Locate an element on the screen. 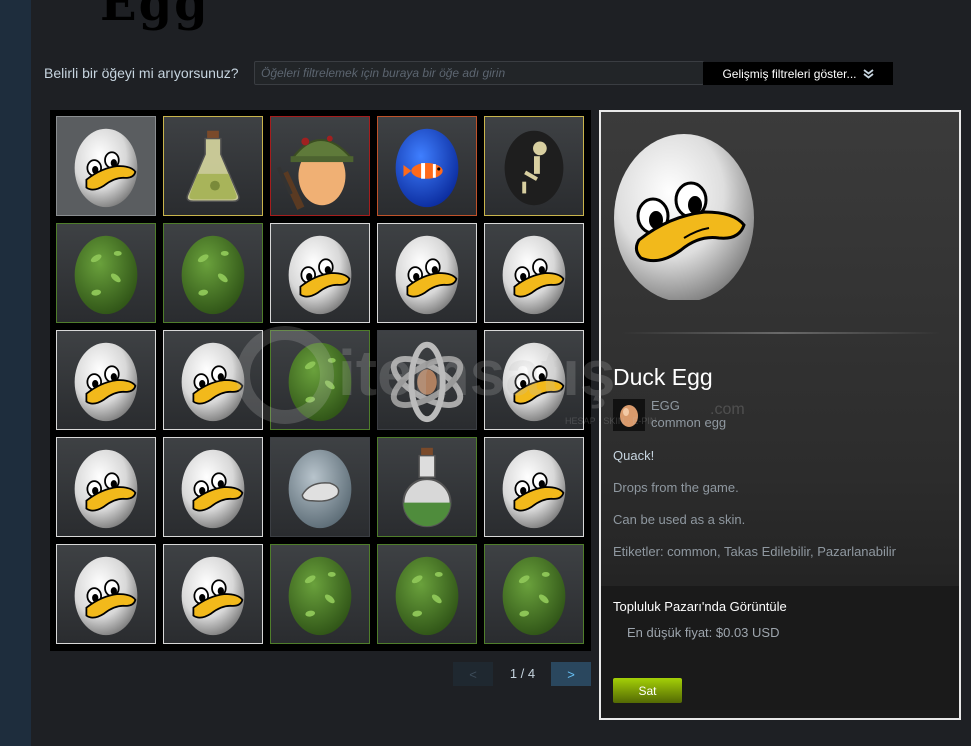 The image size is (971, 746). inventory-item-soldier is located at coordinates (320, 166).